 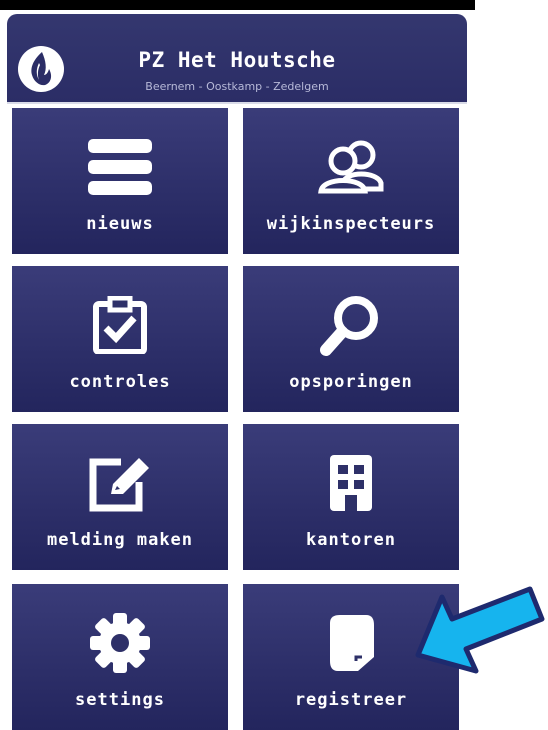 I want to click on app-subtitle: Beernem - Oostkamp - Zedelgem, so click(x=237, y=86).